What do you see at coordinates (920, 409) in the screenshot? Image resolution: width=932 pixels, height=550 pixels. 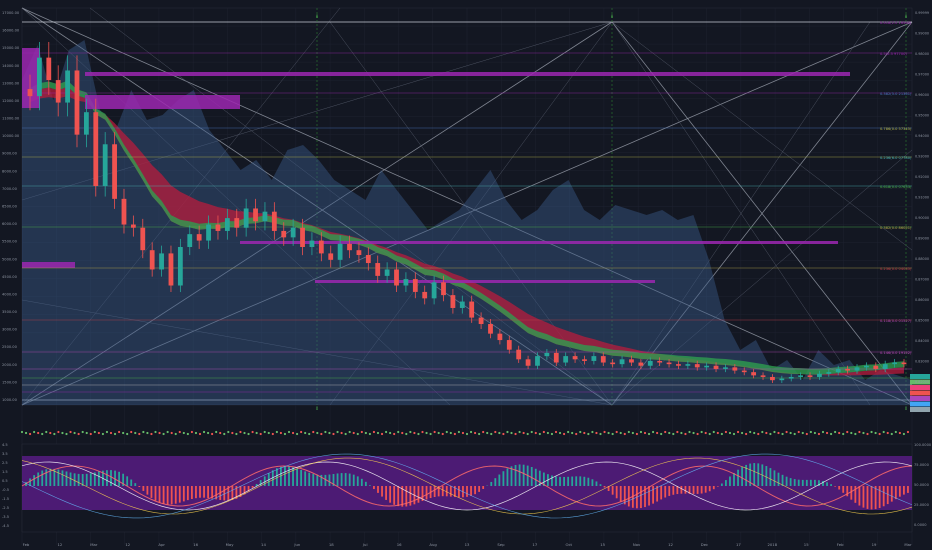 I see `price-tag` at bounding box center [920, 409].